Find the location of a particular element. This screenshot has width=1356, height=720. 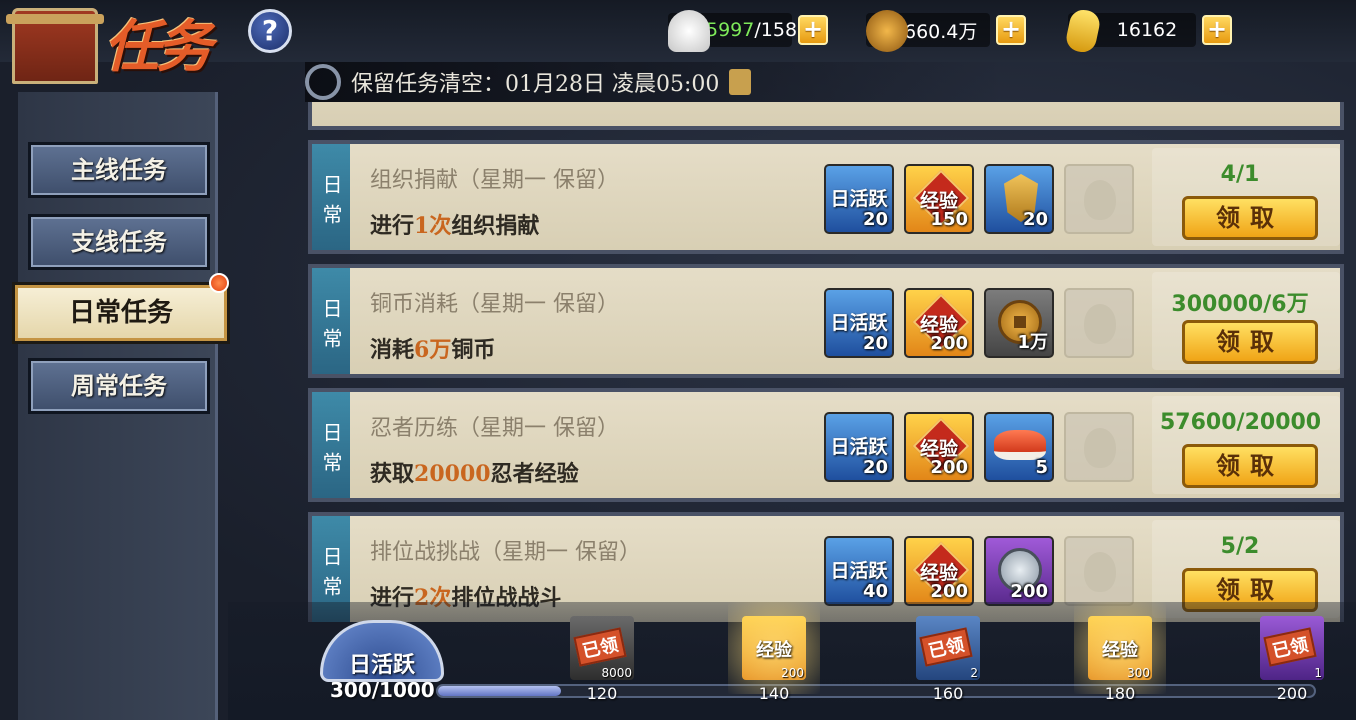

copper-coin-icon is located at coordinates (887, 31).